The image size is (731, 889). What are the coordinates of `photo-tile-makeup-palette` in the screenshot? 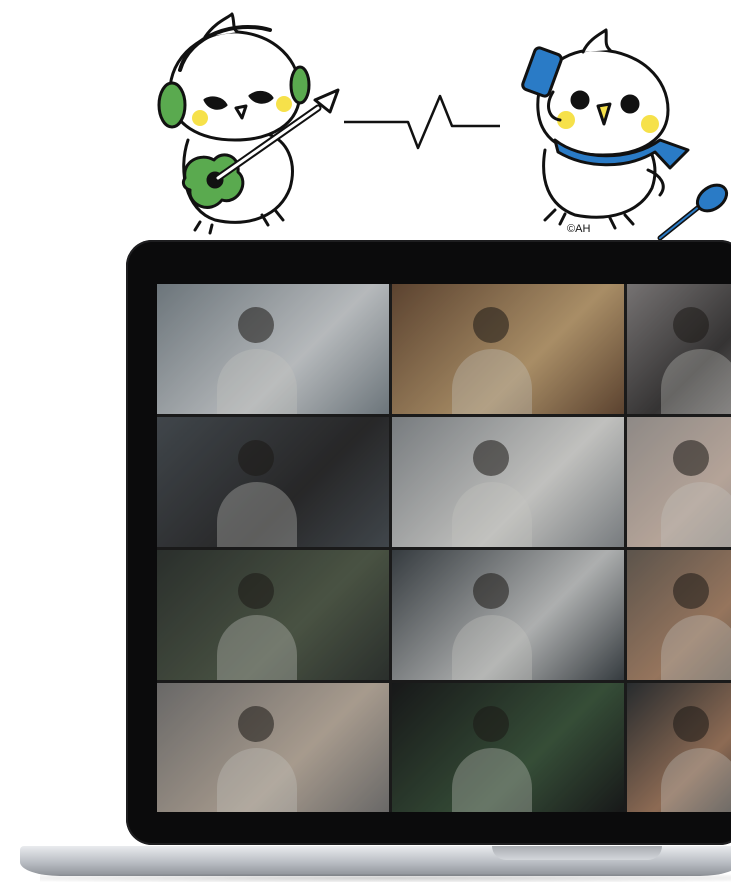 It's located at (679, 349).